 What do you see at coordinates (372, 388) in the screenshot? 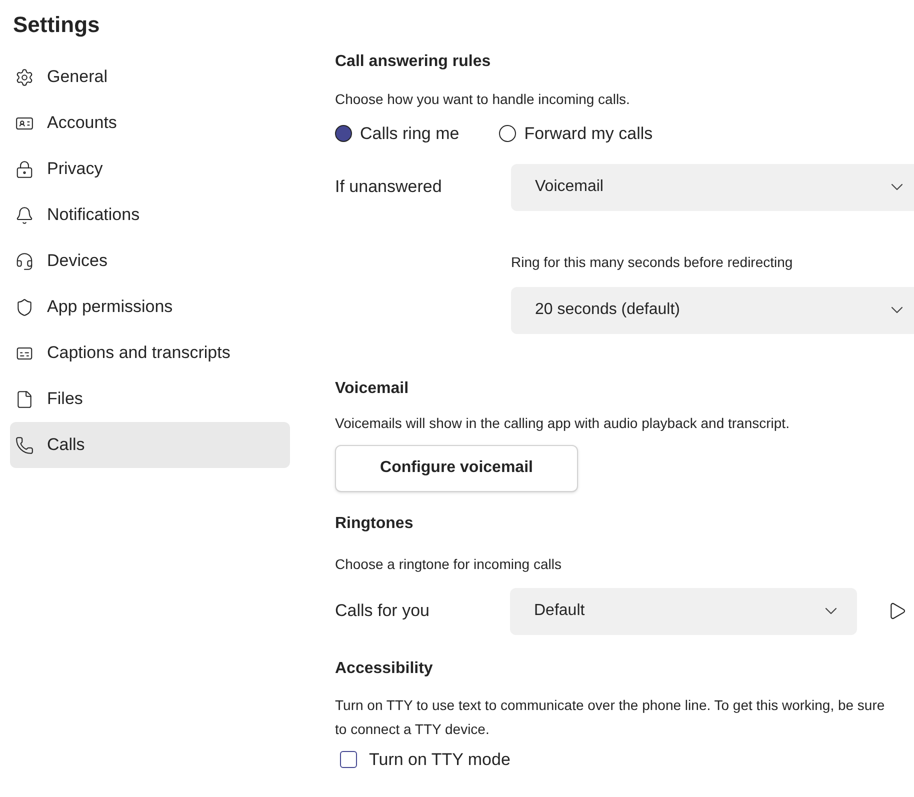
I see `section-heading: Voicemail` at bounding box center [372, 388].